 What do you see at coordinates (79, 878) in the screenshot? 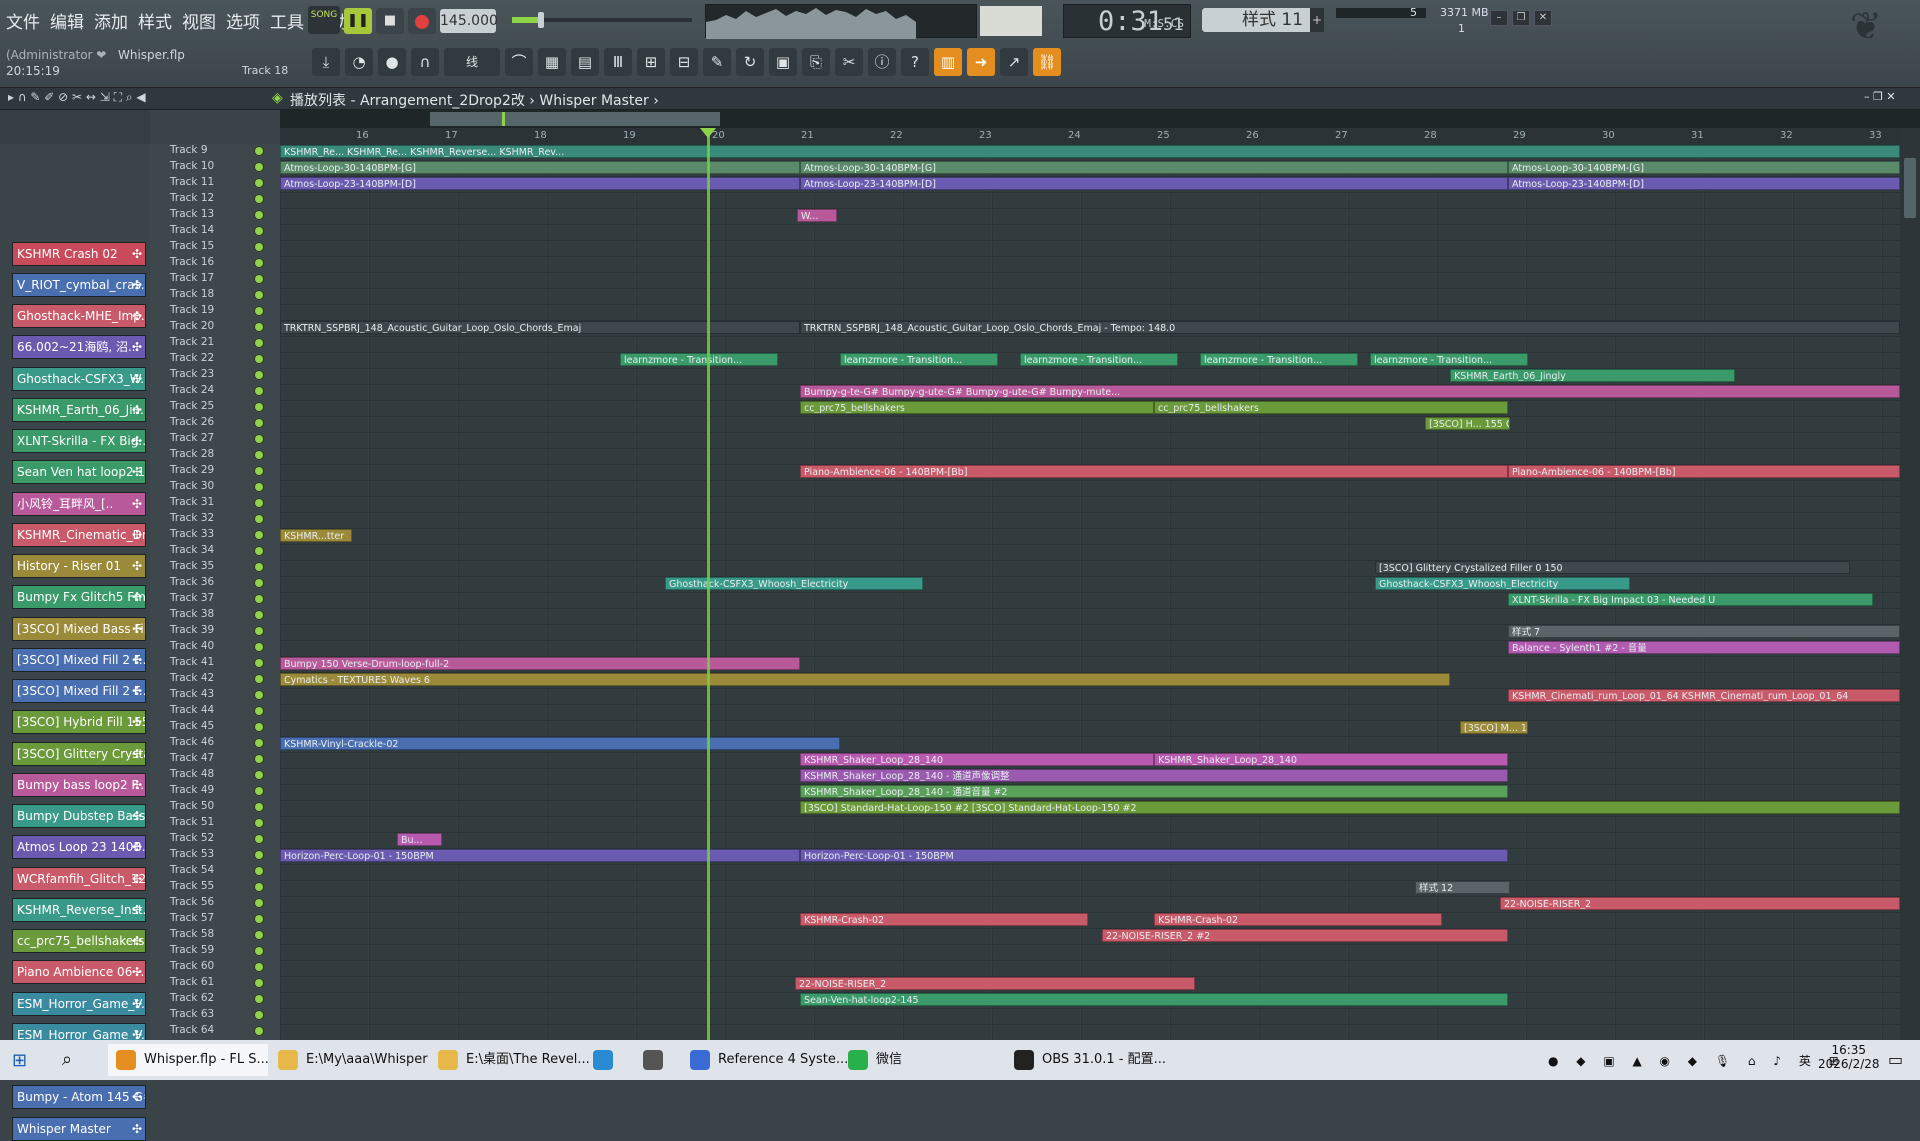
I see `channel-button: WCRfamfih_Glitch_12.. ✣` at bounding box center [79, 878].